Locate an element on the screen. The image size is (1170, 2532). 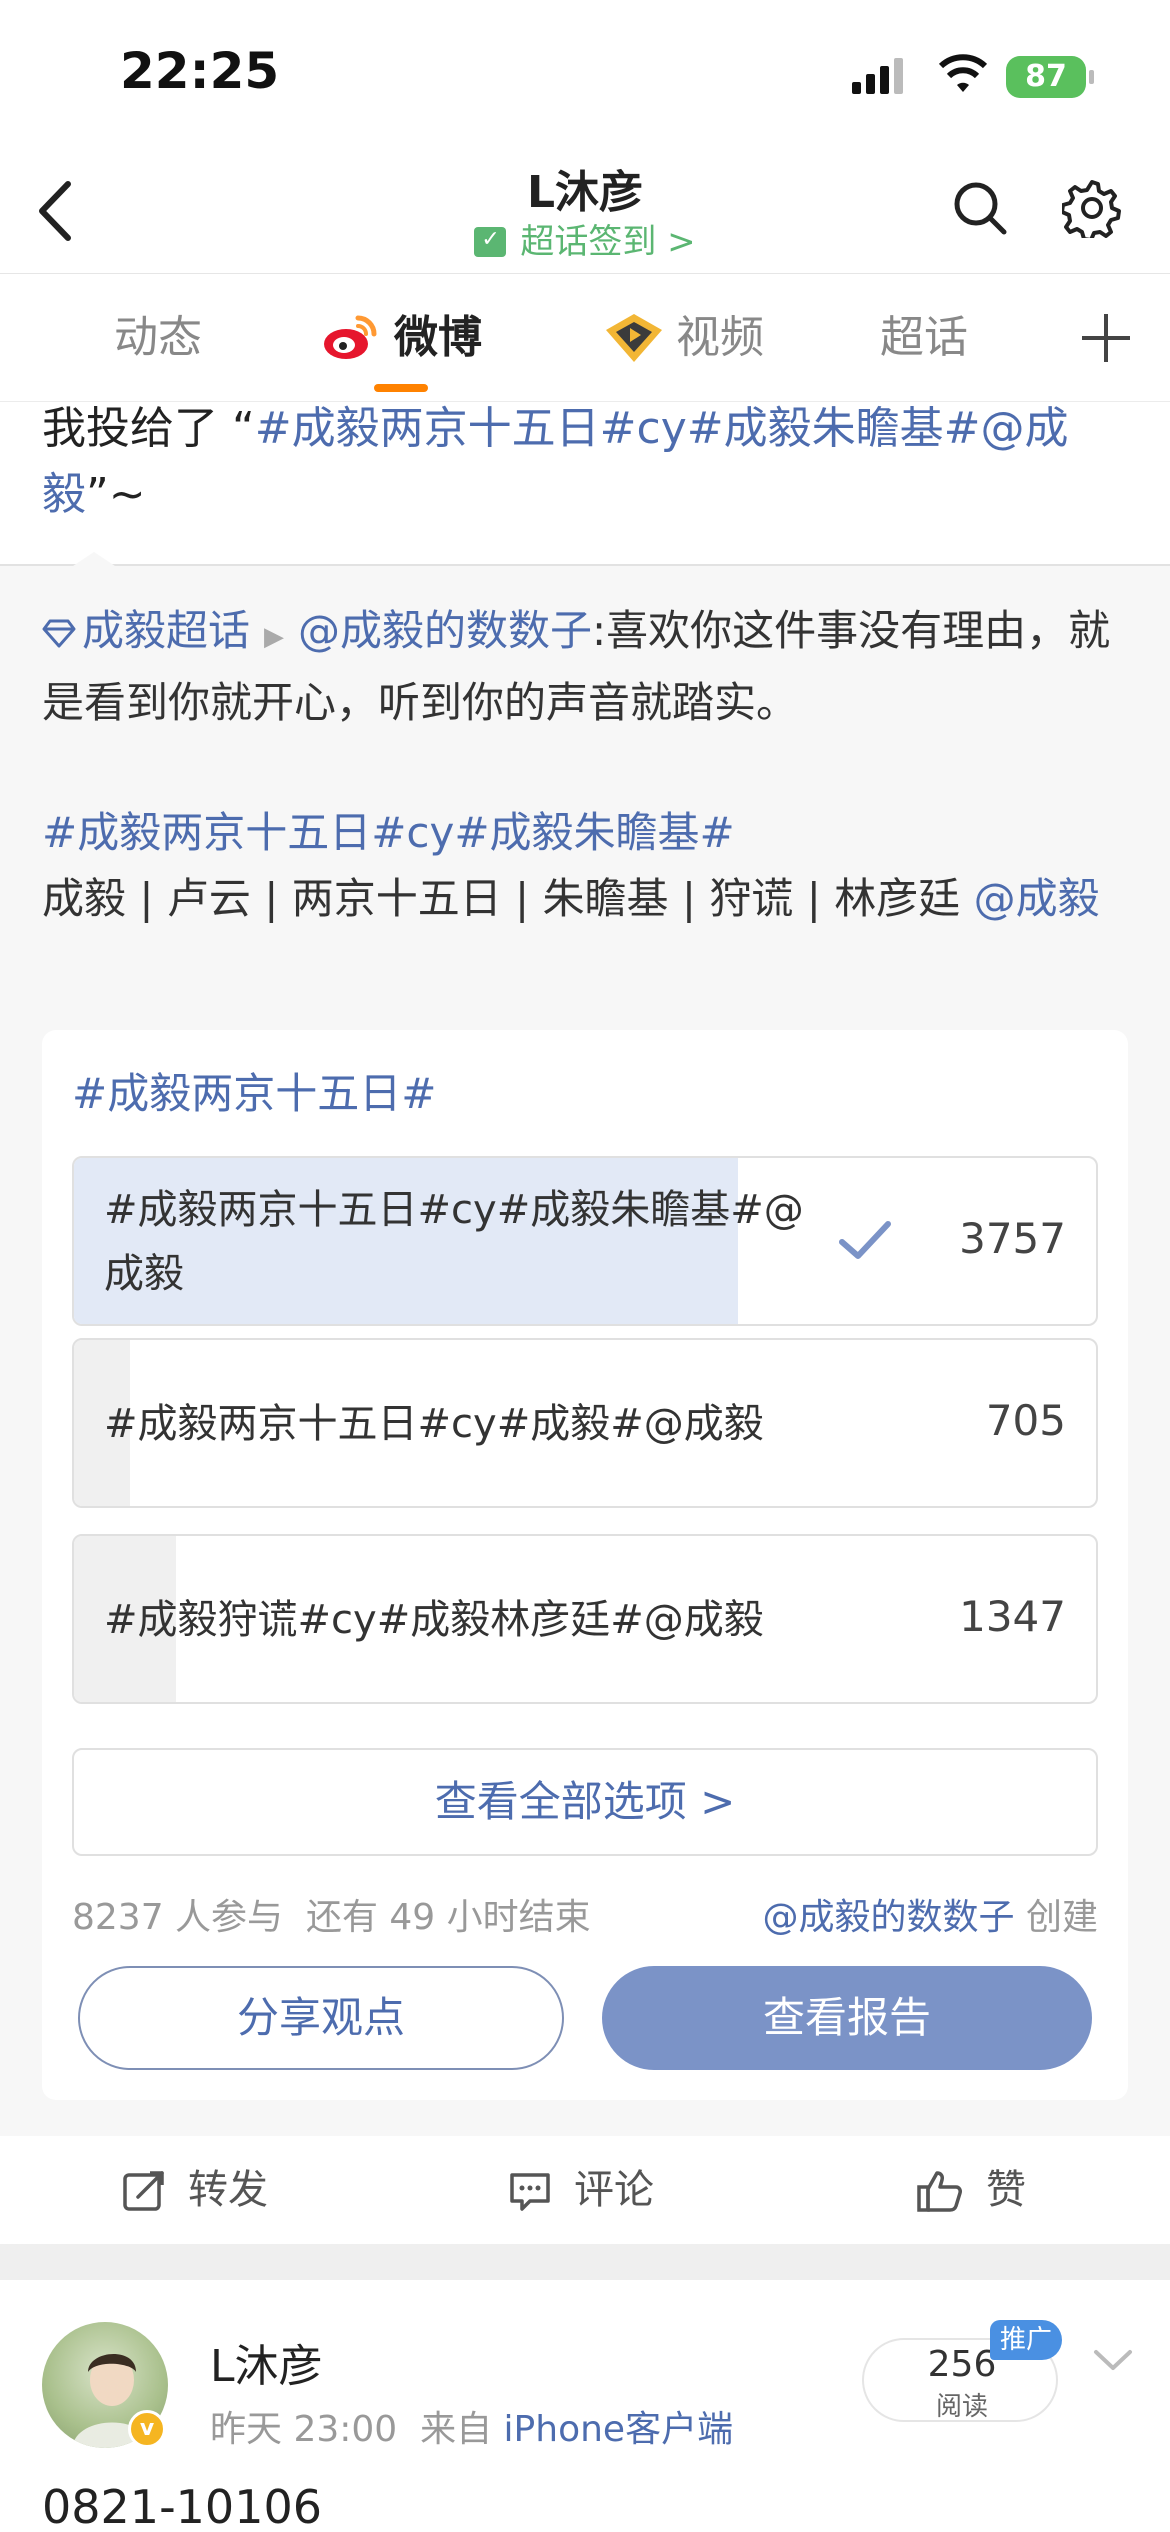
read-label: 阅读 is located at coordinates (961, 2407).